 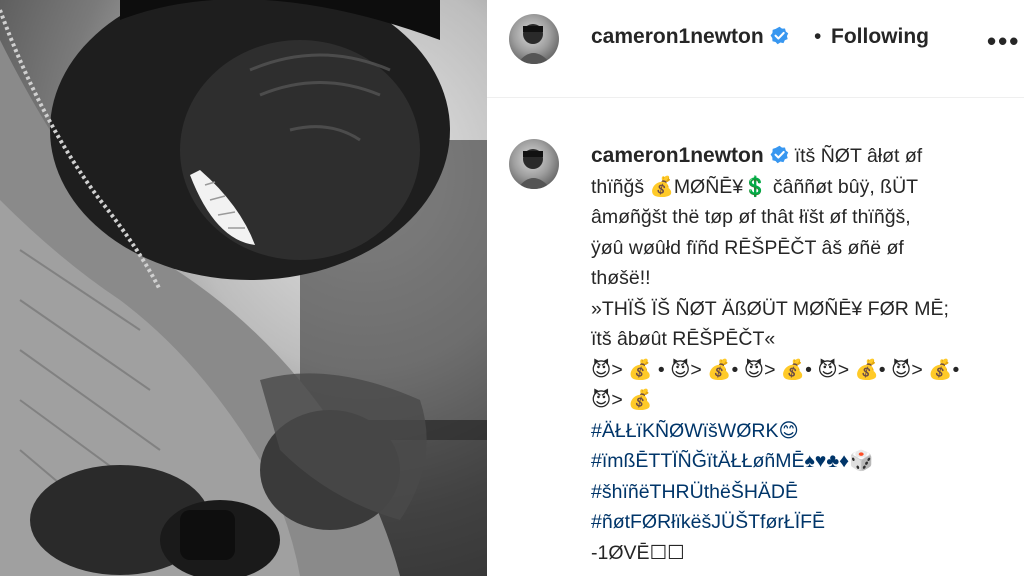 What do you see at coordinates (755, 186) in the screenshot?
I see `caption-line: thïñğš 💰MØÑĒ¥💲 čâññøt bûÿ, ßÜT` at bounding box center [755, 186].